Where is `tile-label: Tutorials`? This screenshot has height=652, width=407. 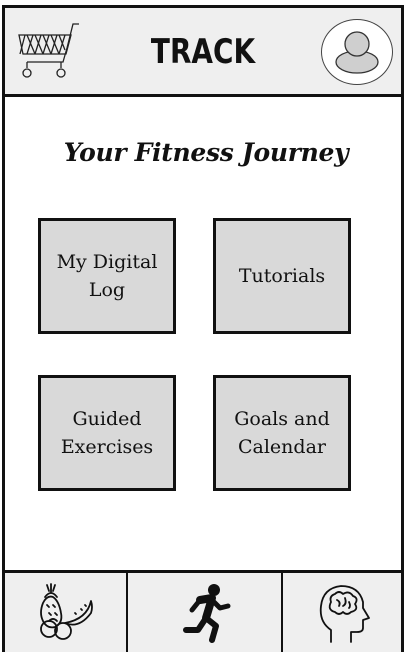
tile-label: Tutorials is located at coordinates (282, 276).